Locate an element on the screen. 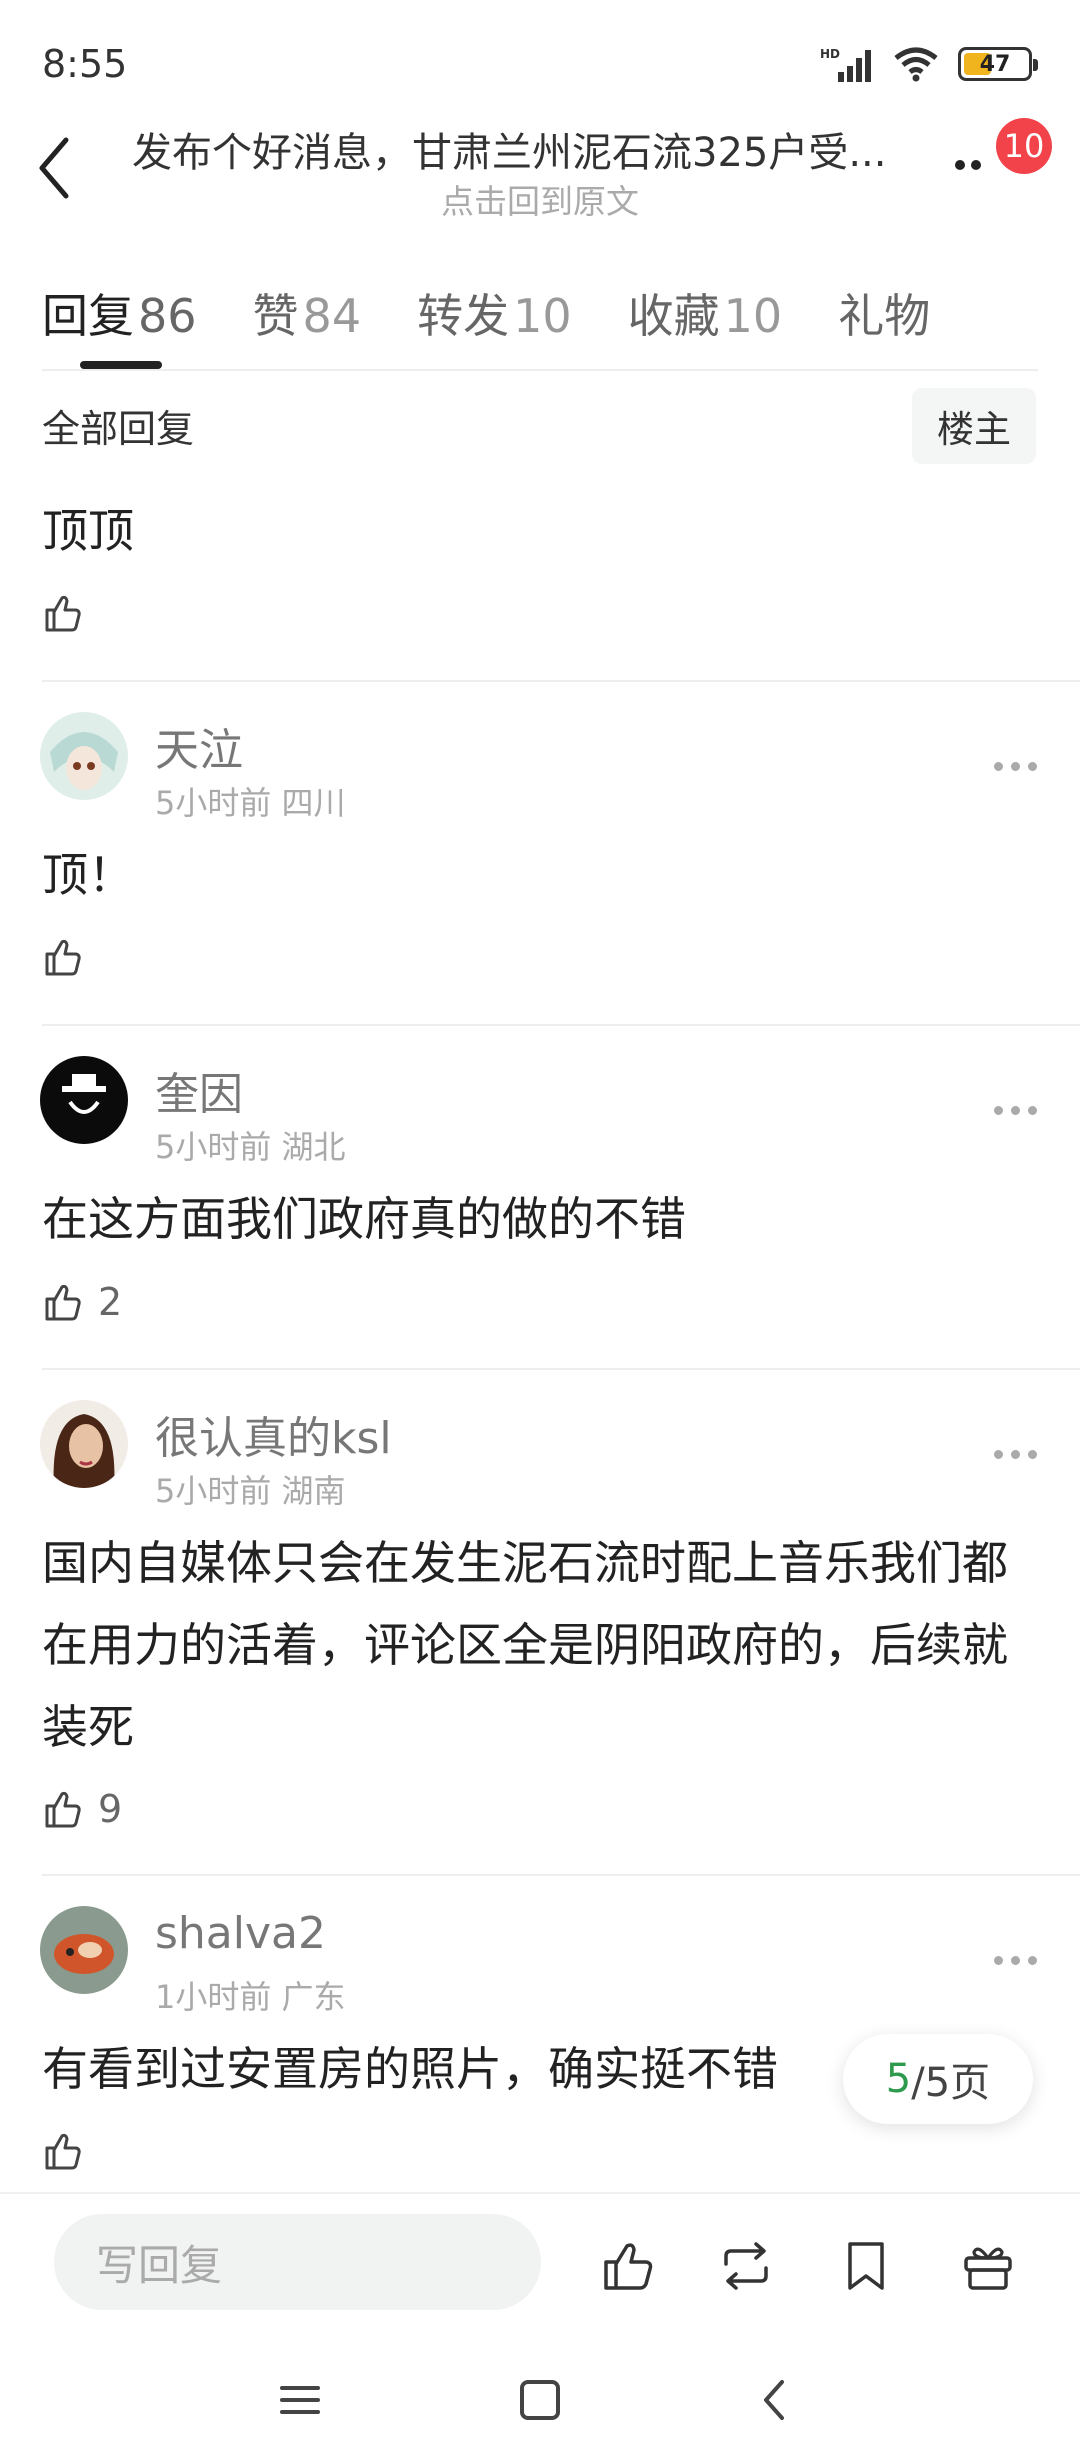 The width and height of the screenshot is (1080, 2460). like-button: 9 is located at coordinates (82, 1809).